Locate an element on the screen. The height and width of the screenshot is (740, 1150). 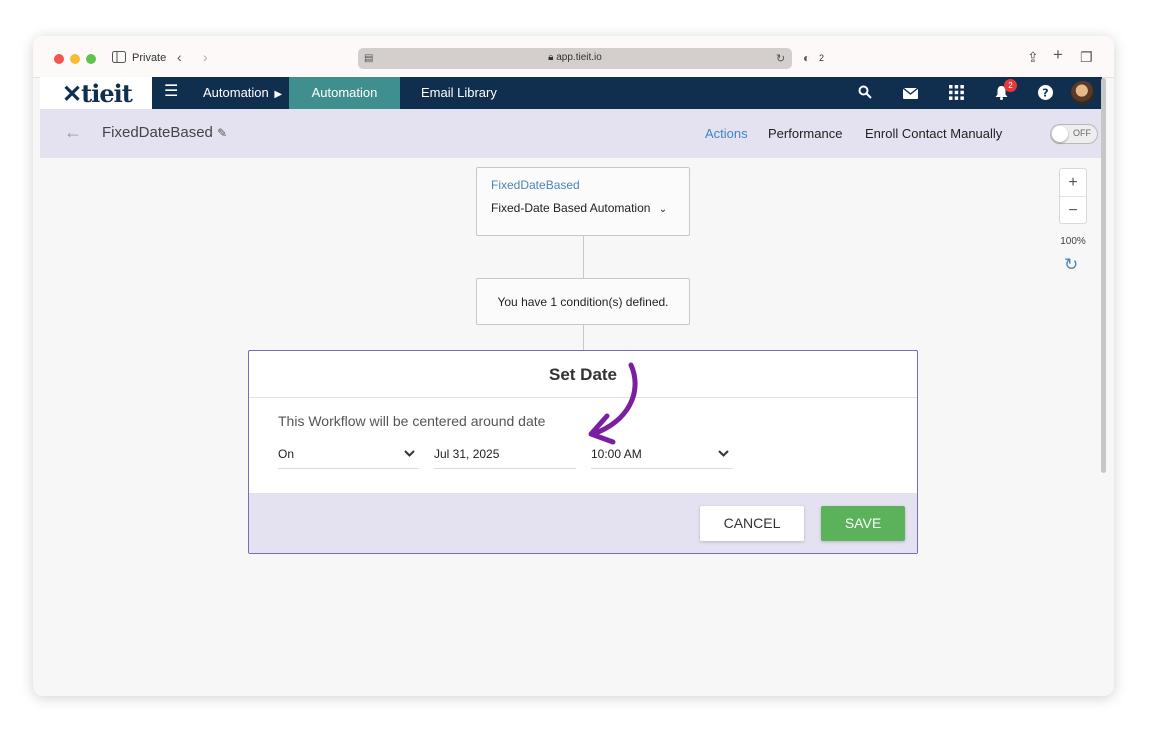
tab-performance: Performance is located at coordinates (805, 133).